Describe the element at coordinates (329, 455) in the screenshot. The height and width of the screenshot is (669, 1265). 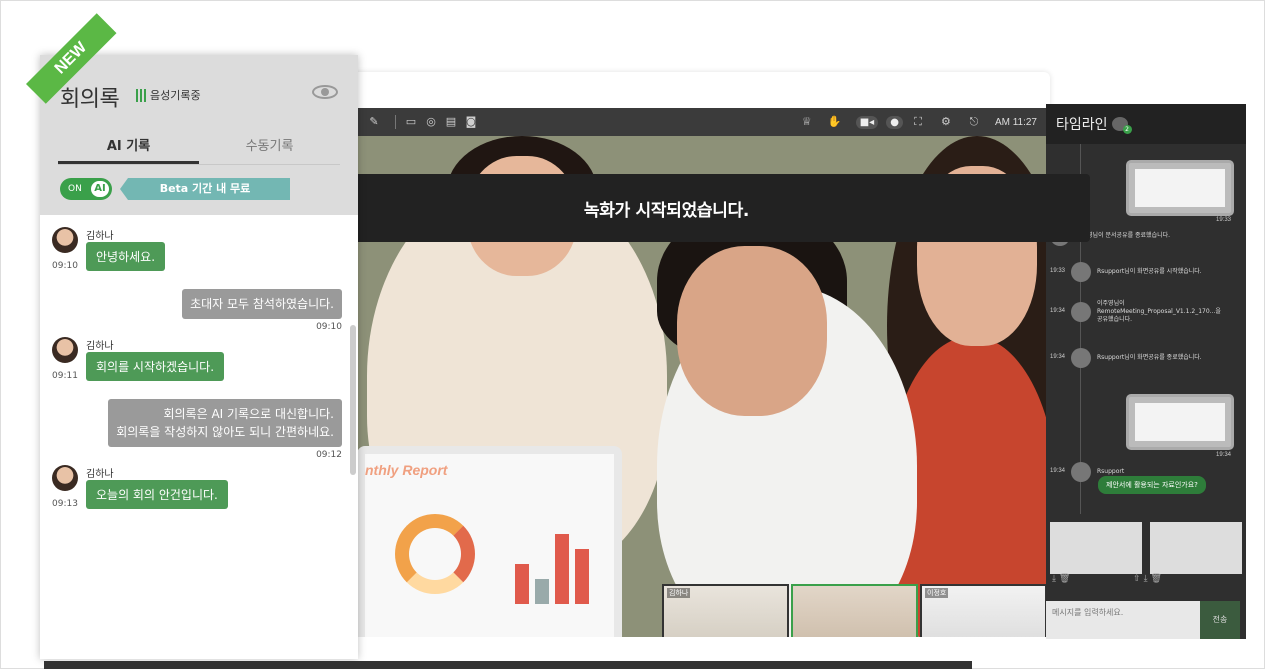
I see `message-time: 09:12` at that location.